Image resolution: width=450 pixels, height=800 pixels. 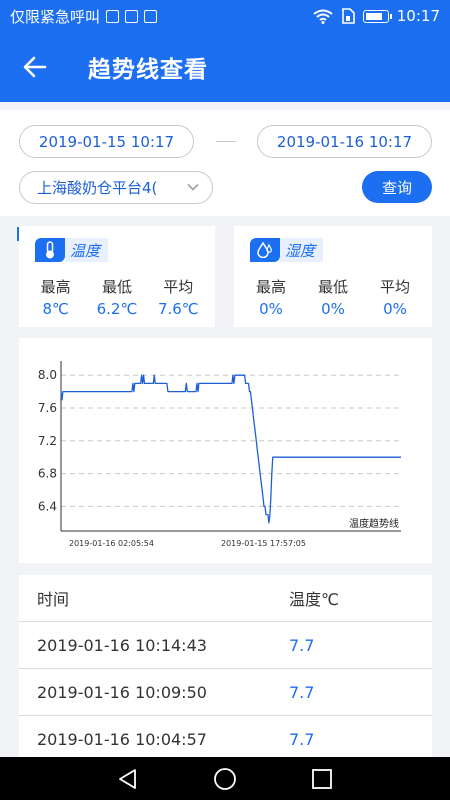 What do you see at coordinates (348, 16) in the screenshot?
I see `sim-icon` at bounding box center [348, 16].